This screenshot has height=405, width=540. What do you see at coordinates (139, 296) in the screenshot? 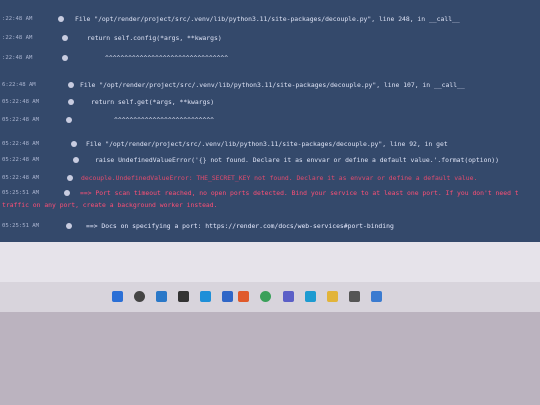
I see `search-icon` at bounding box center [139, 296].